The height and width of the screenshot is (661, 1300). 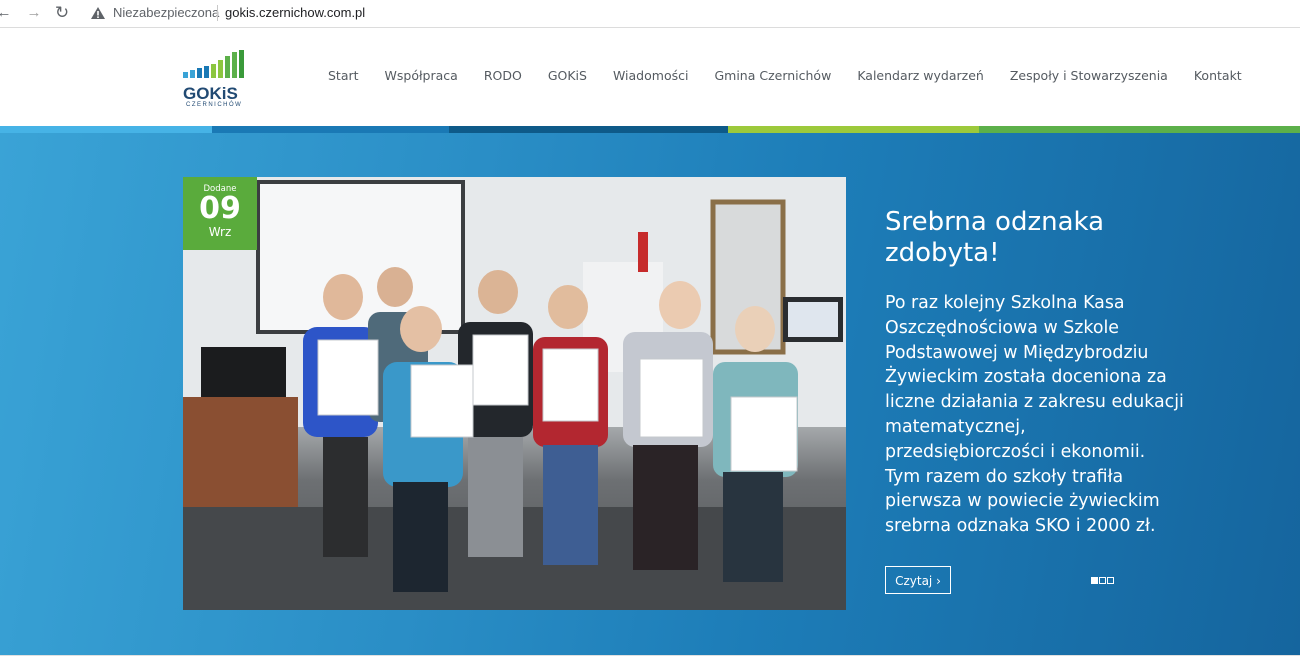 I want to click on menu-item-zespoly: Zespoły i Stowarzyszenia, so click(x=1089, y=78).